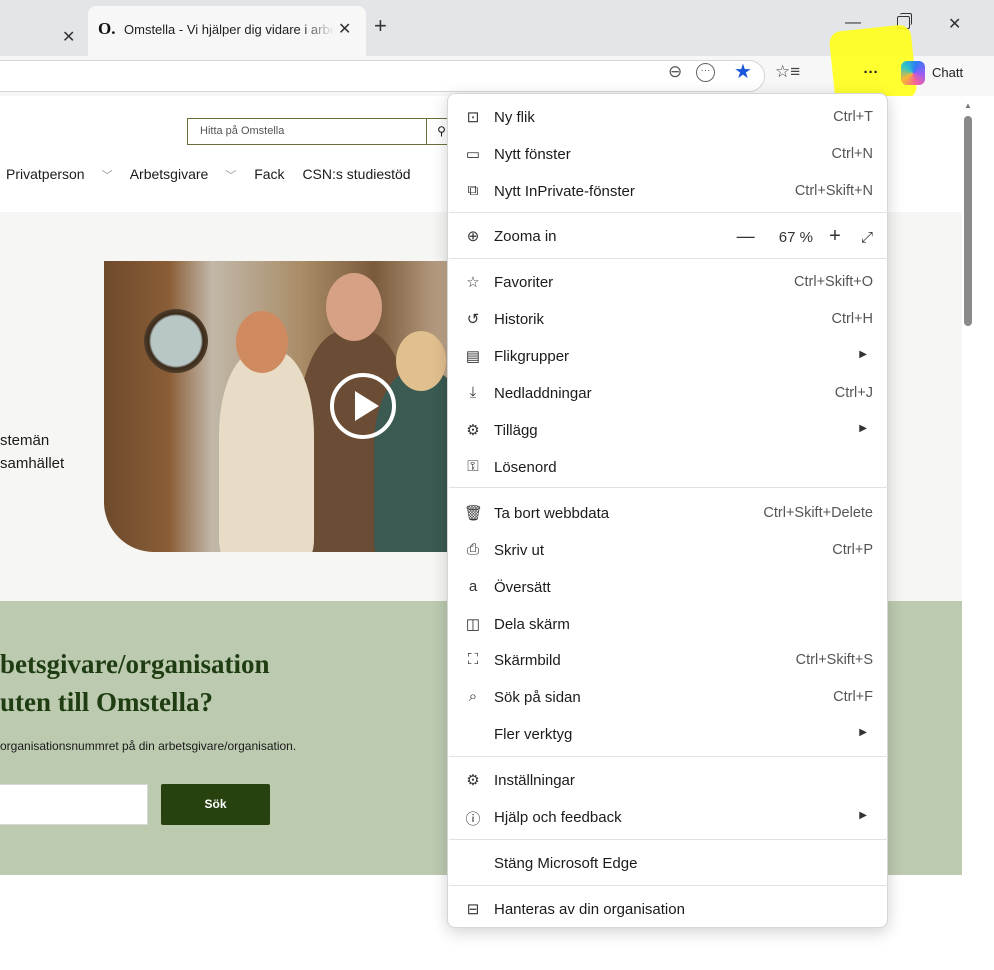  I want to click on org-number-input, so click(74, 804).